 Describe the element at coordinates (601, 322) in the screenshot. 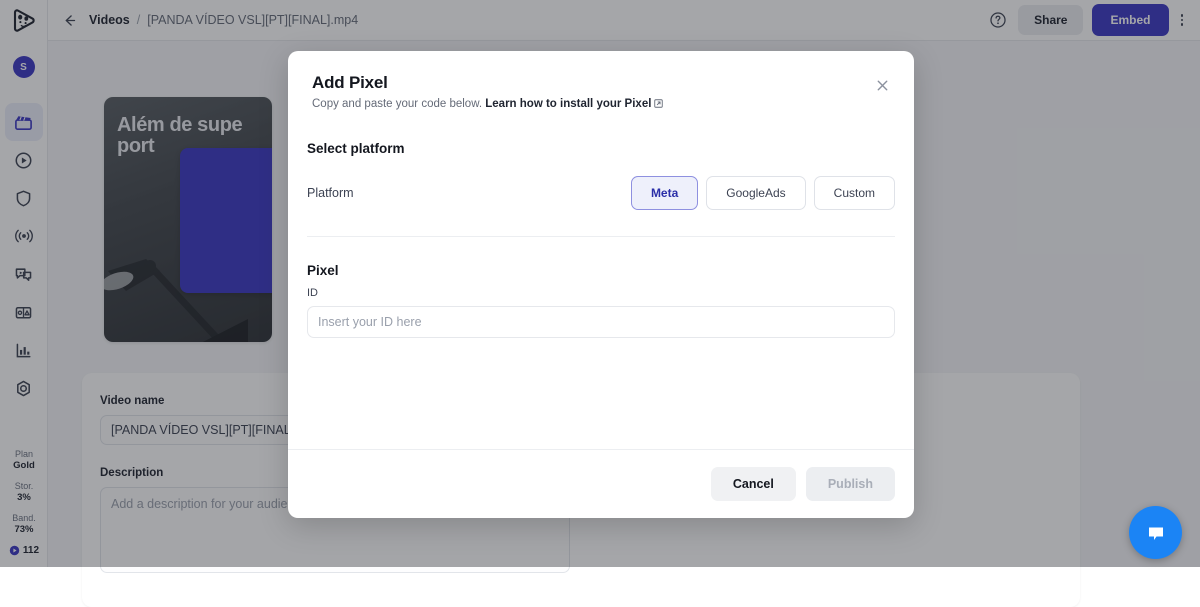

I see `pixel-id-input: Insert your ID here` at that location.